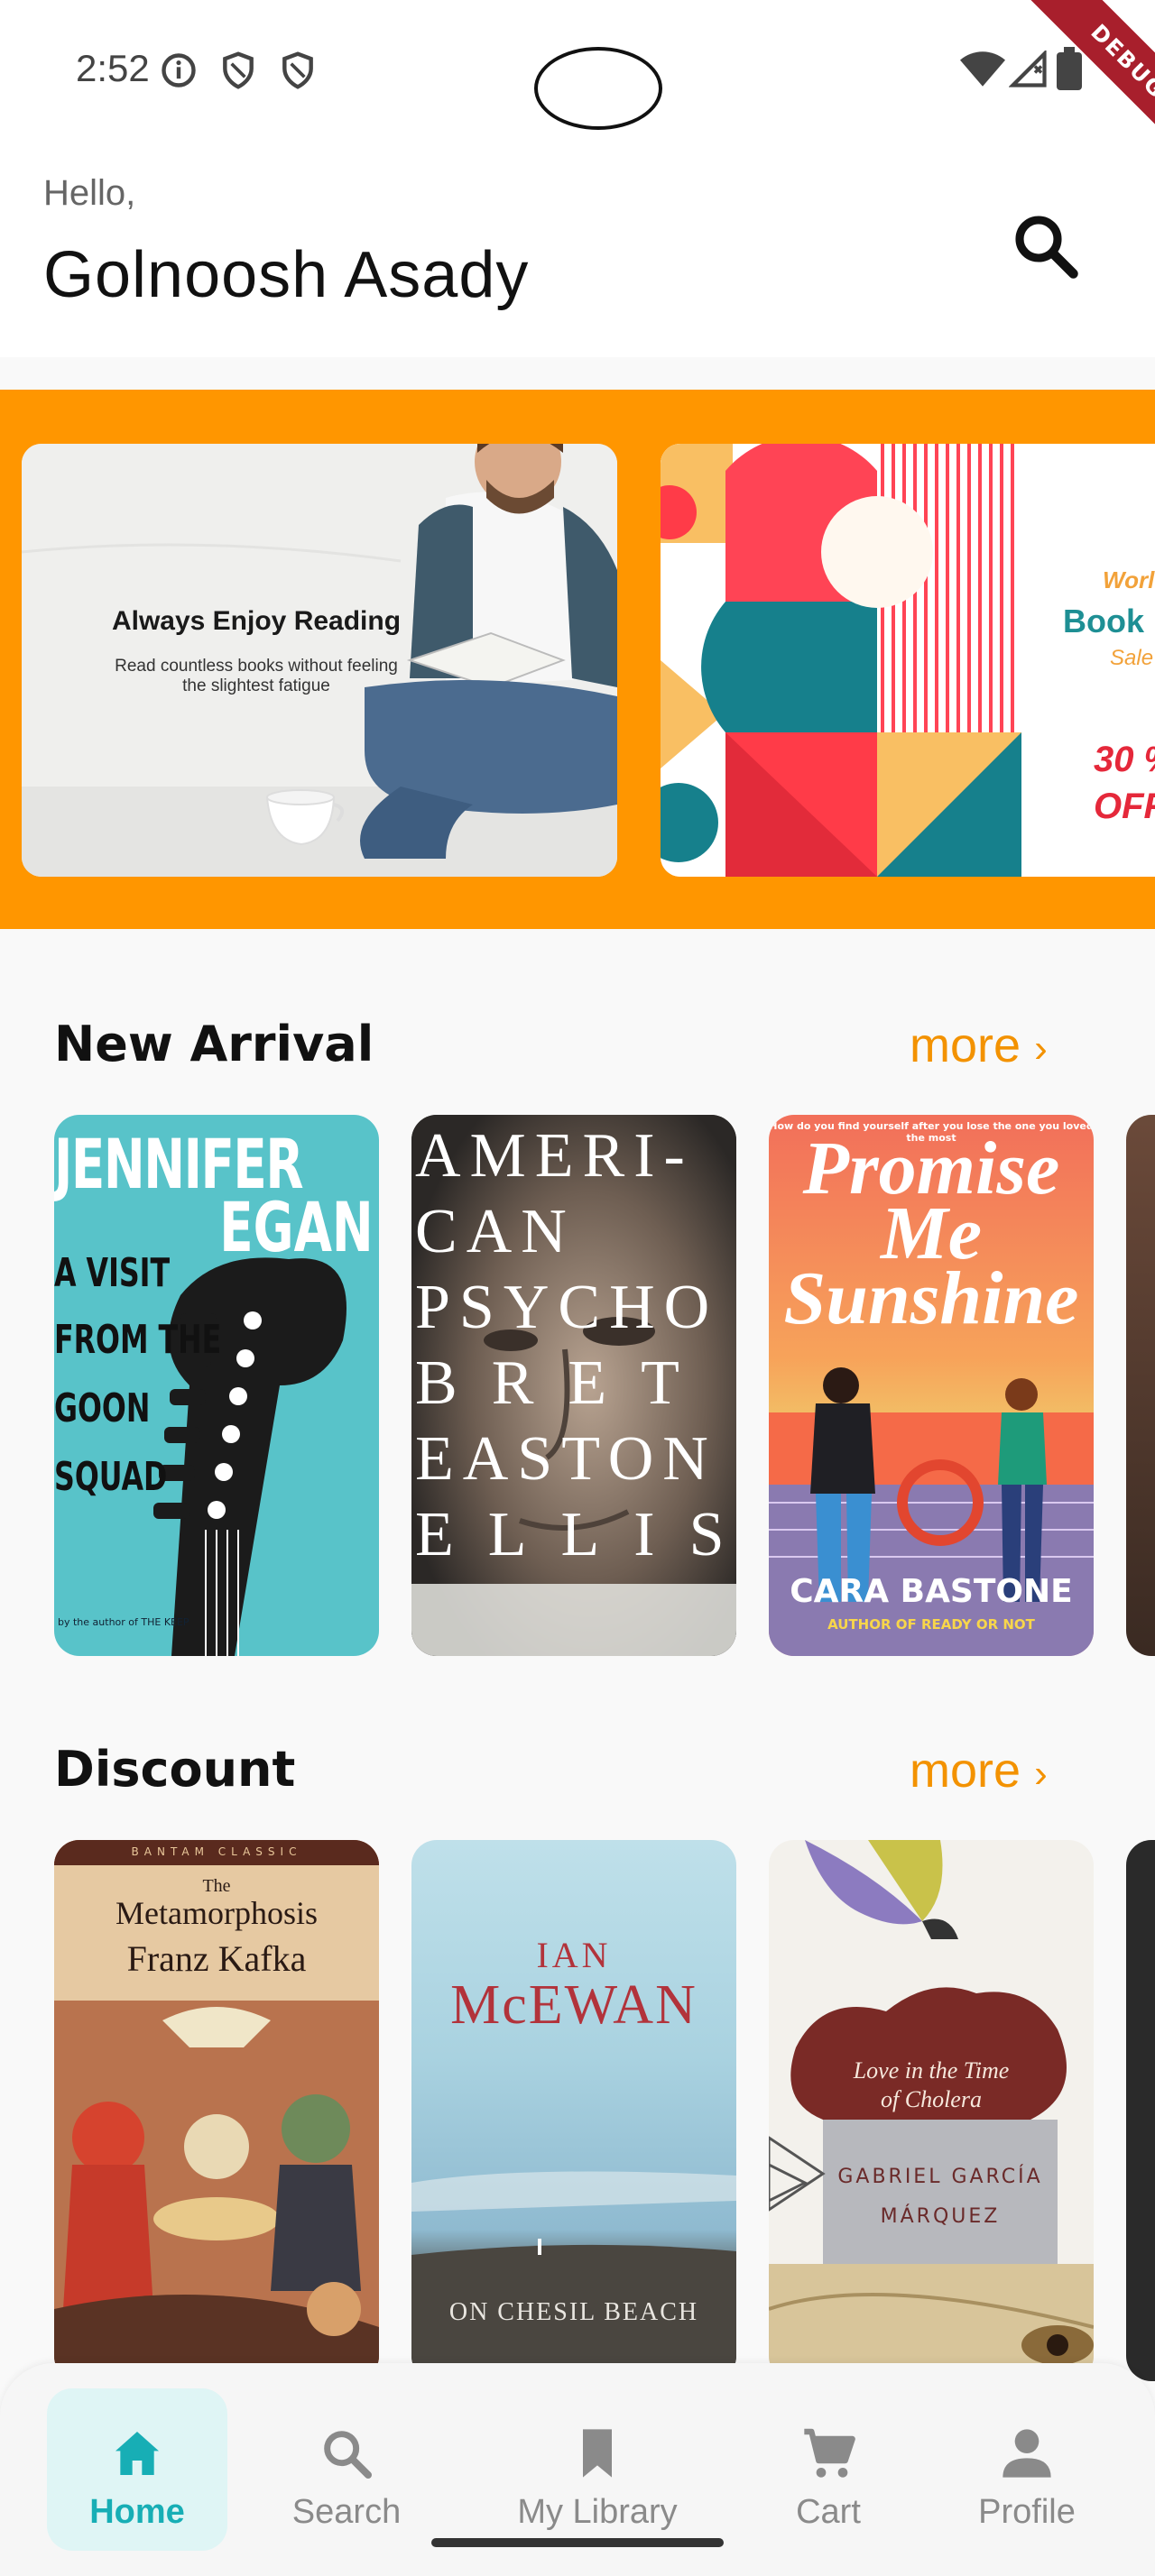 This screenshot has width=1155, height=2576. I want to click on promo2-line2: Book D, so click(1109, 621).